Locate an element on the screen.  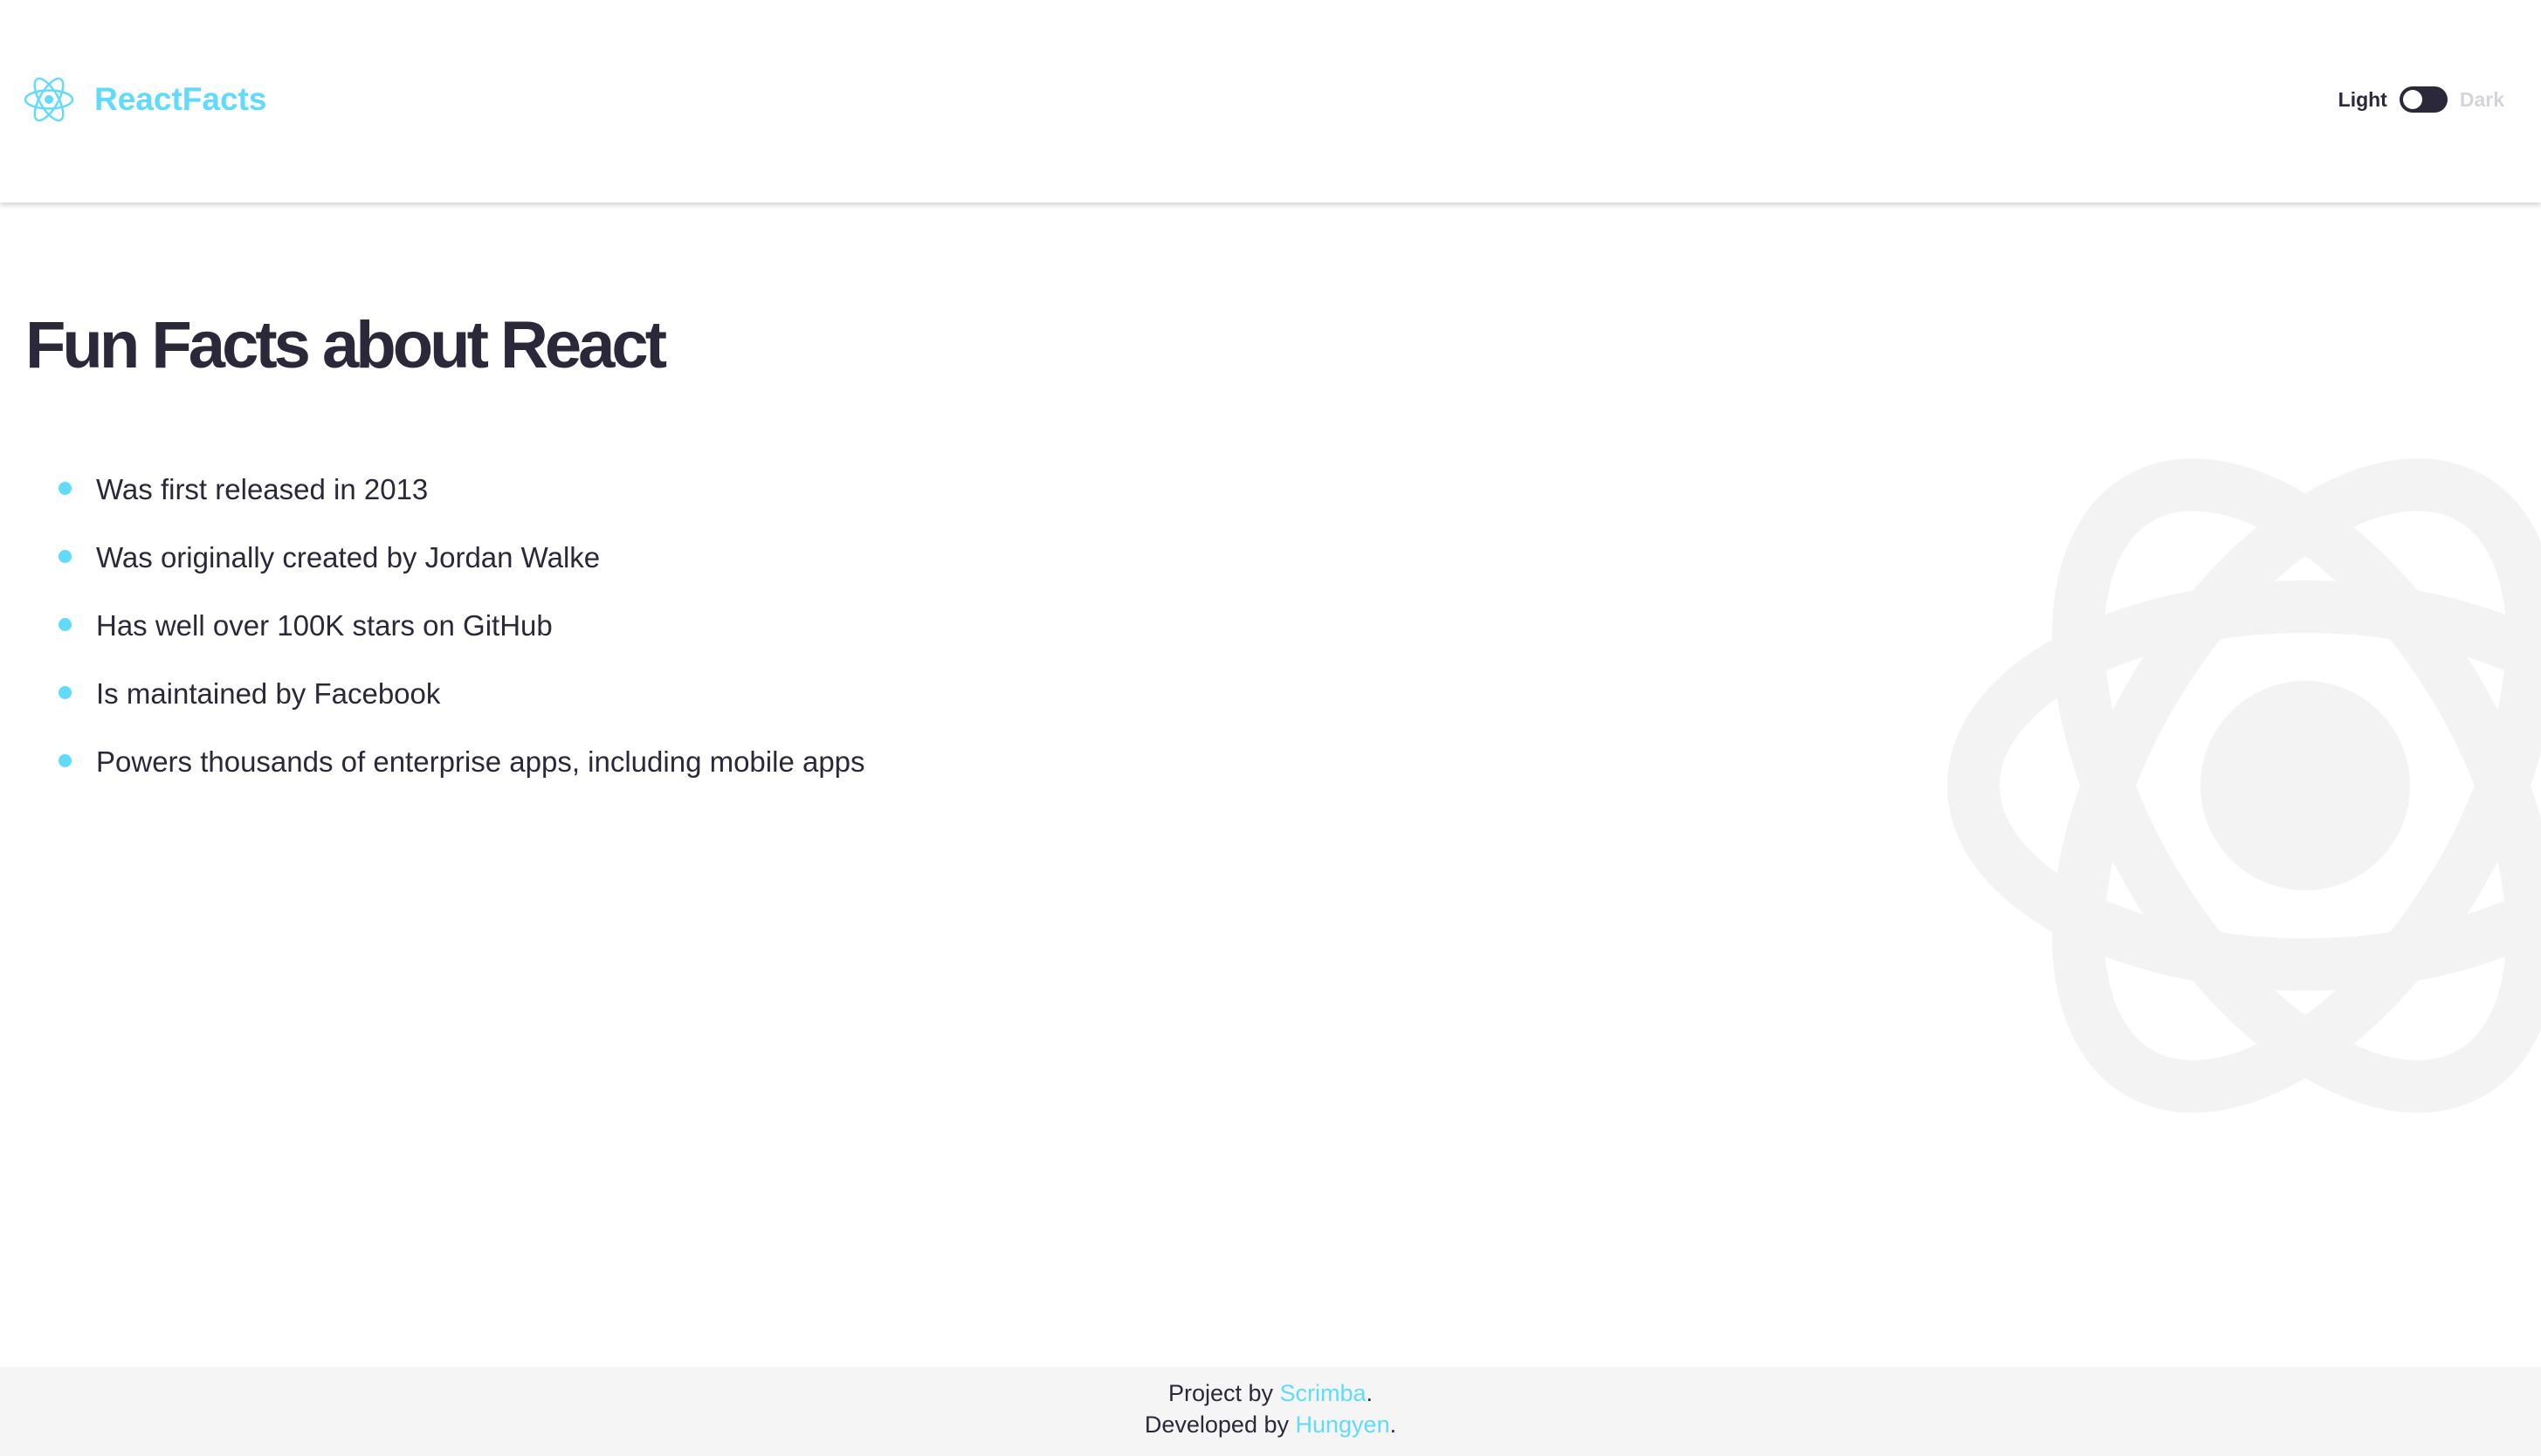
page-title: Fun Facts about React is located at coordinates (346, 345).